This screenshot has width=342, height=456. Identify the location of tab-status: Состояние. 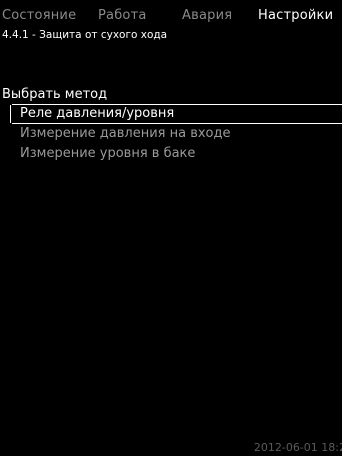
(39, 15).